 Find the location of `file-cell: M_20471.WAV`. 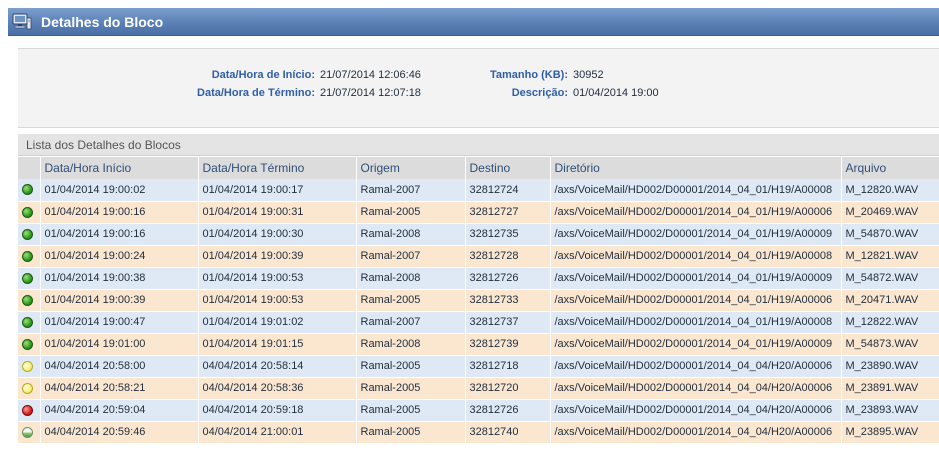

file-cell: M_20471.WAV is located at coordinates (890, 300).